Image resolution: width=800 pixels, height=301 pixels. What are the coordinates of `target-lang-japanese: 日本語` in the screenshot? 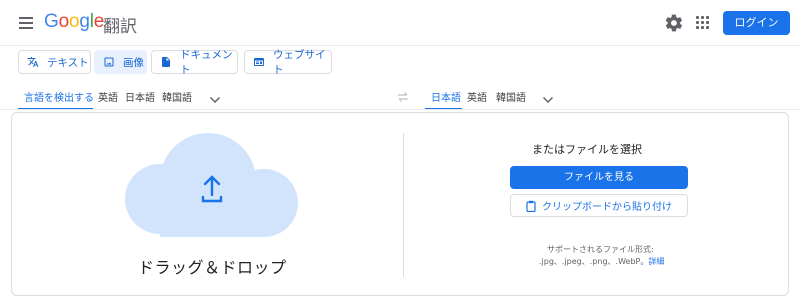 It's located at (446, 96).